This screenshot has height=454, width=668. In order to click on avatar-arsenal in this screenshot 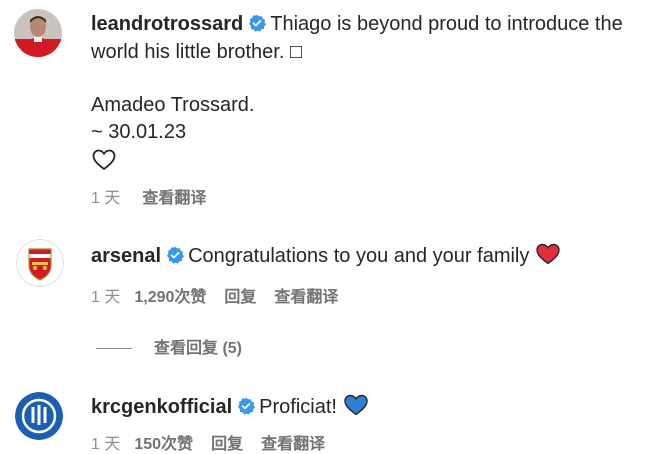, I will do `click(40, 263)`.